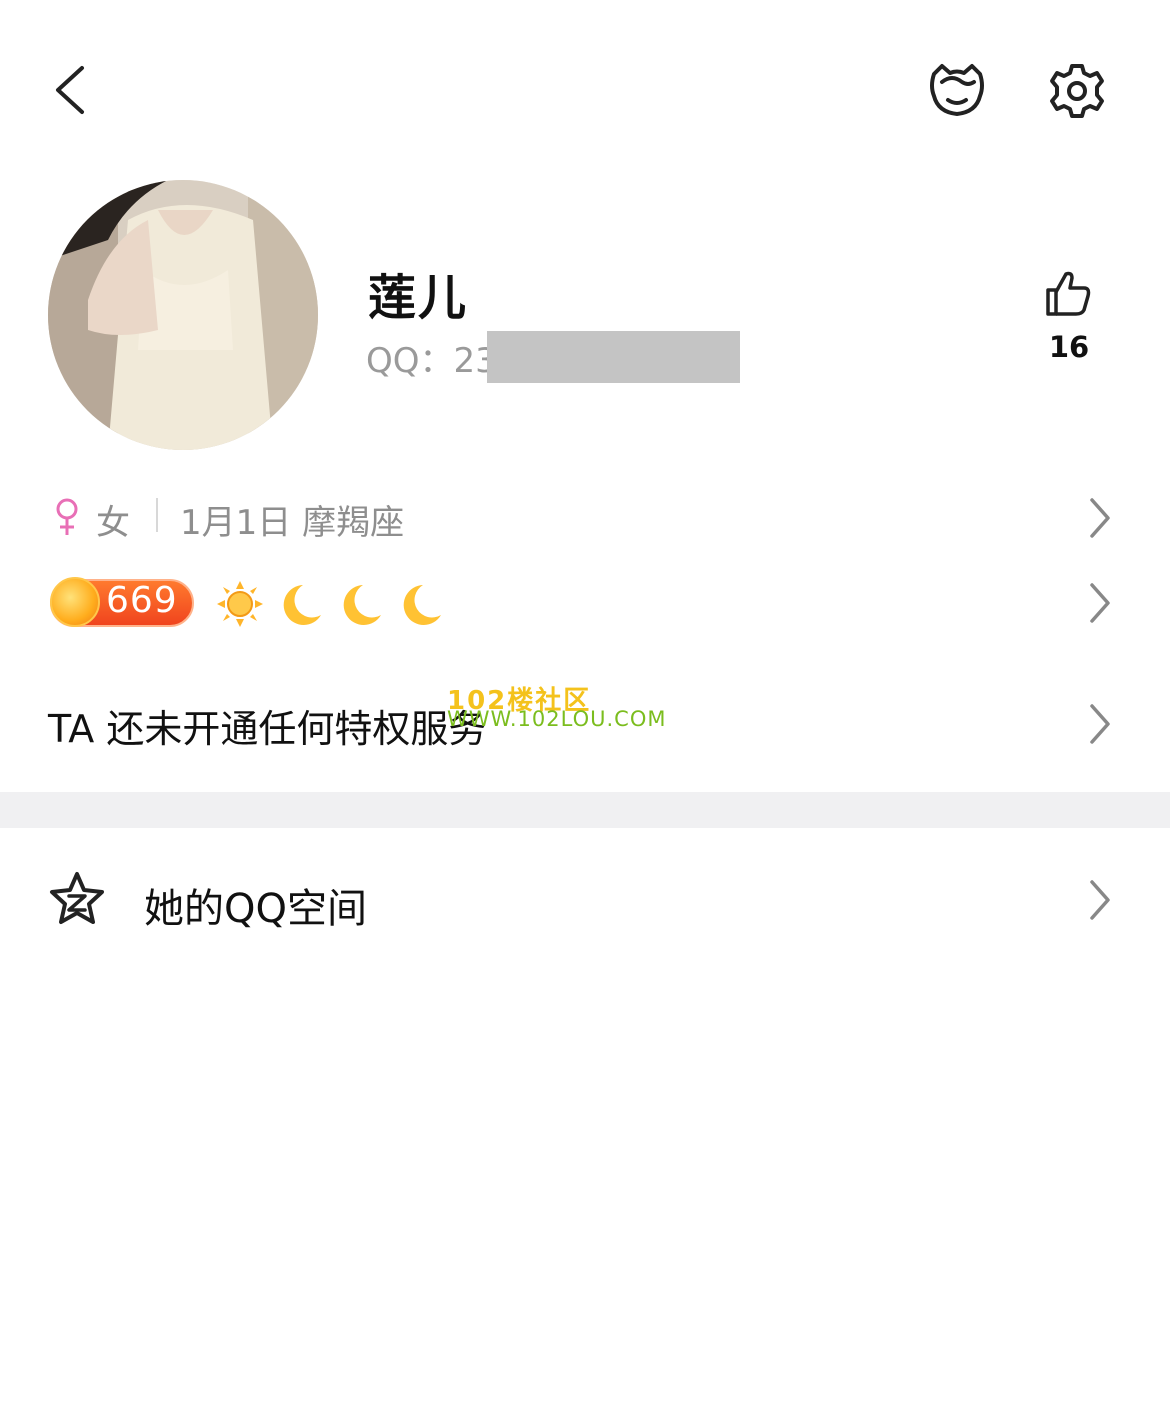 This screenshot has height=1415, width=1170. I want to click on thumbs-up-icon, so click(1068, 293).